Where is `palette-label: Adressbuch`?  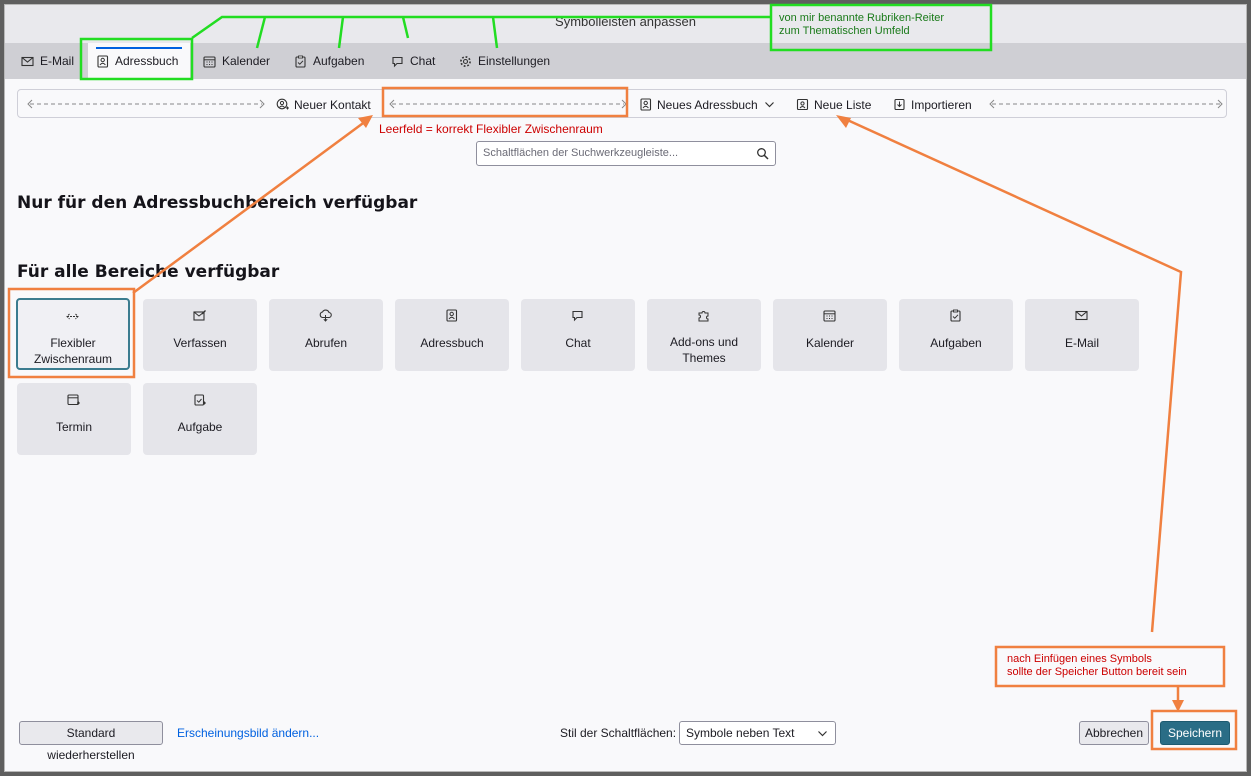
palette-label: Adressbuch is located at coordinates (452, 343).